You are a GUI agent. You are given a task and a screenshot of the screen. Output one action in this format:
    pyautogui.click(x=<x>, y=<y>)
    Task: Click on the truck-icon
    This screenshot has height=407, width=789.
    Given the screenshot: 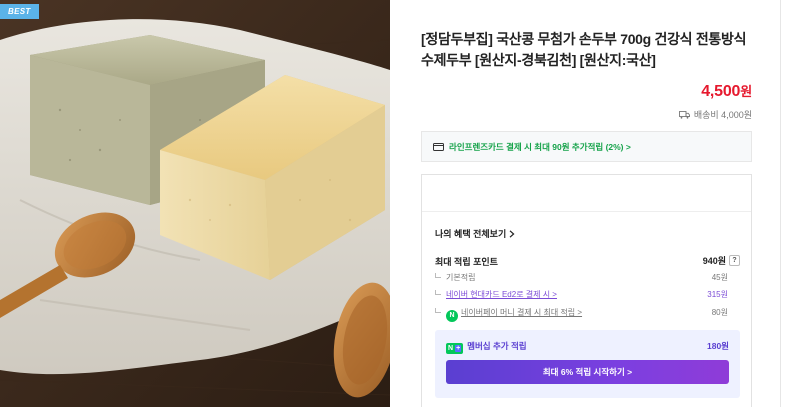 What is the action you would take?
    pyautogui.click(x=684, y=114)
    